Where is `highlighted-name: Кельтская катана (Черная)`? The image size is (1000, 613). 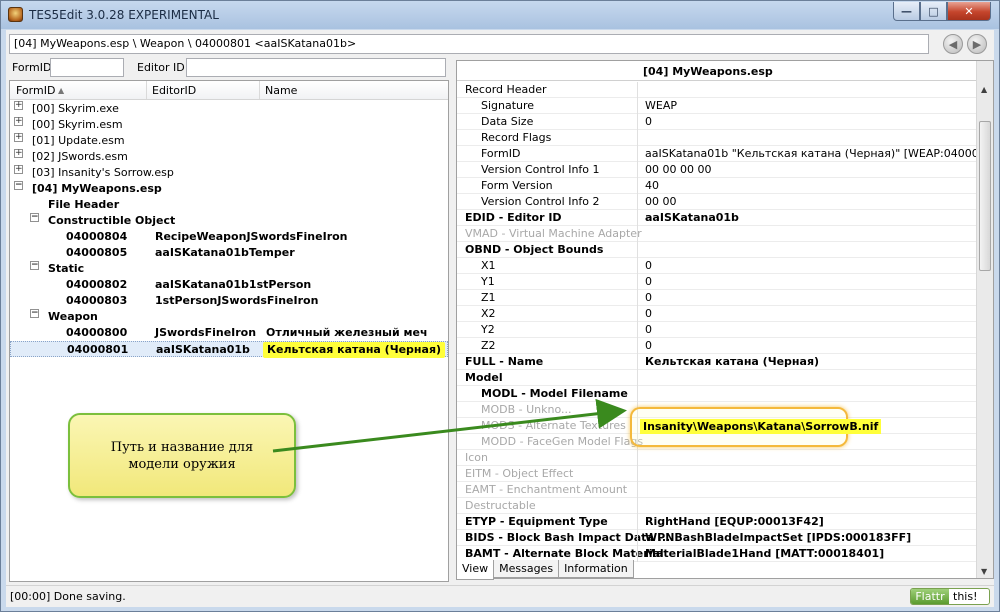
highlighted-name: Кельтская катана (Черная) is located at coordinates (354, 350).